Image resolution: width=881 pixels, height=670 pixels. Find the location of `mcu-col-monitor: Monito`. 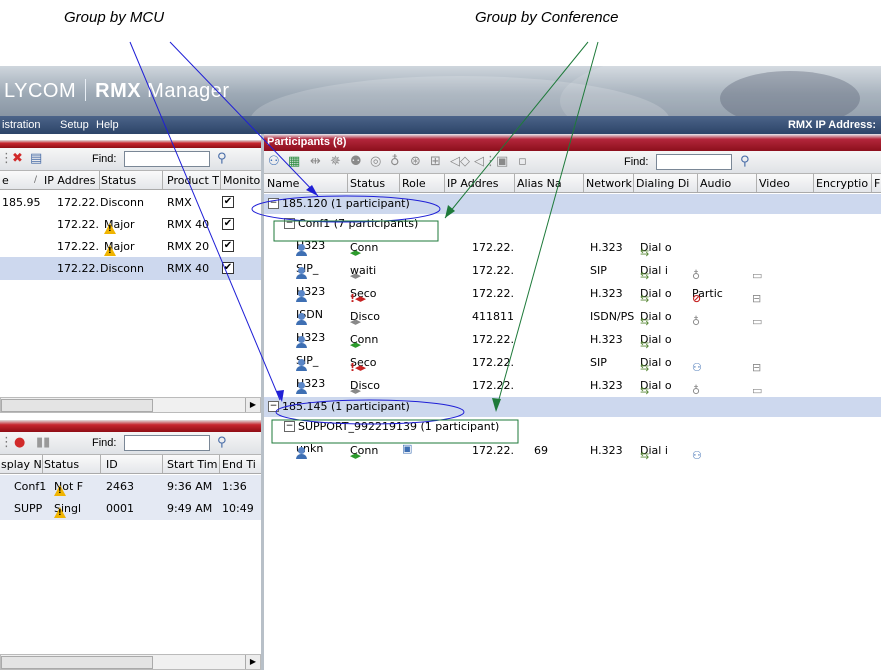

mcu-col-monitor: Monito is located at coordinates (241, 180).